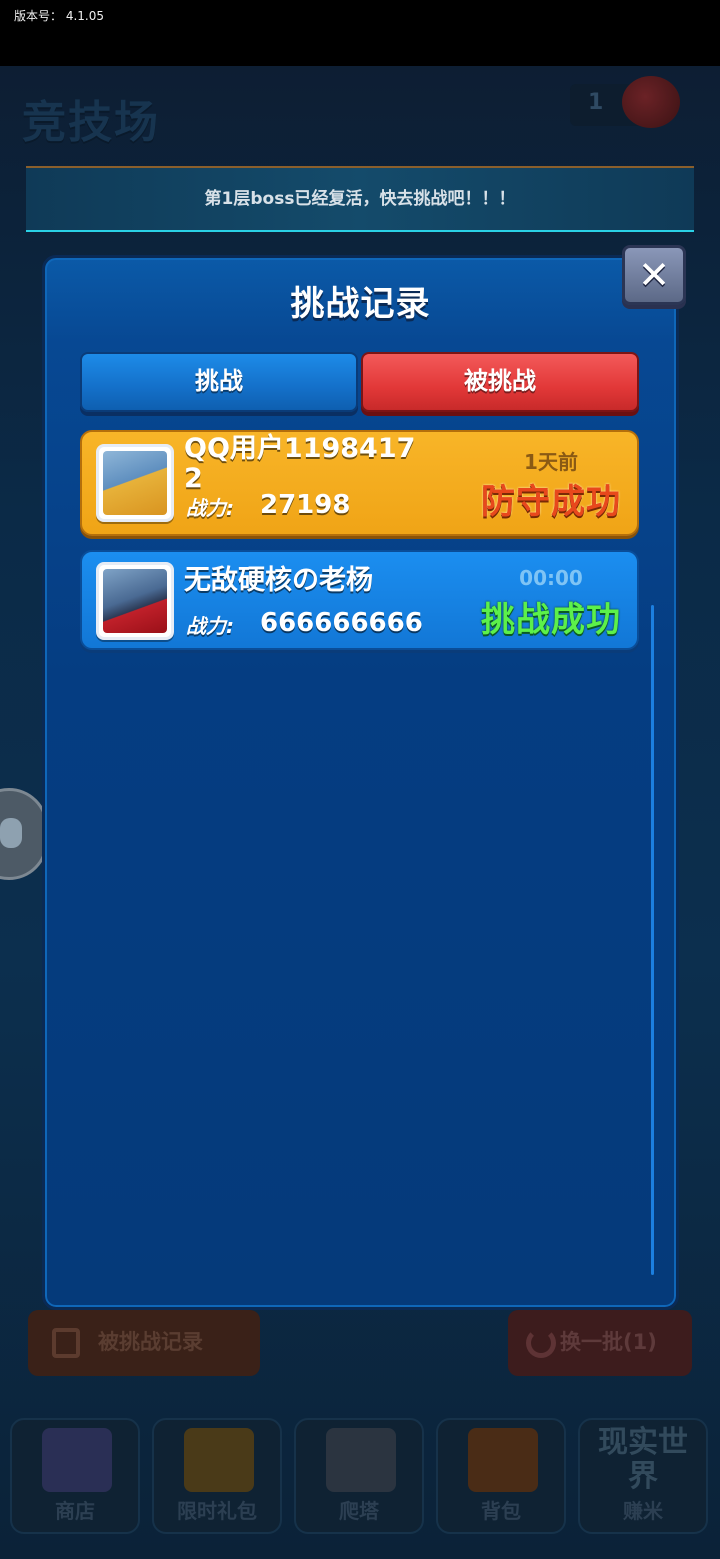  I want to click on power-value: 666666666, so click(341, 623).